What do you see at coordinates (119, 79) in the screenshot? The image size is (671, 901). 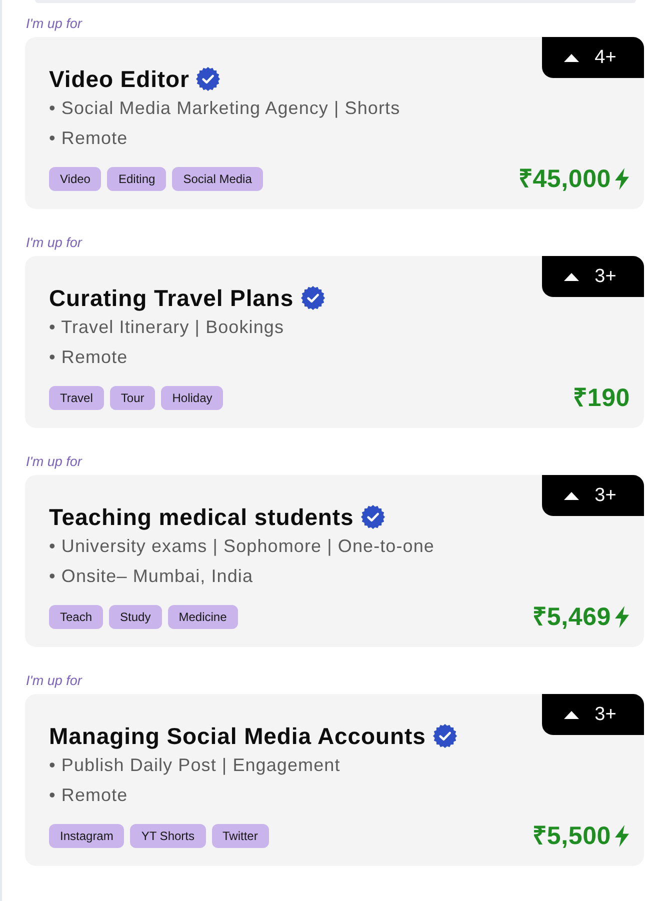 I see `listing-title: Video Editor` at bounding box center [119, 79].